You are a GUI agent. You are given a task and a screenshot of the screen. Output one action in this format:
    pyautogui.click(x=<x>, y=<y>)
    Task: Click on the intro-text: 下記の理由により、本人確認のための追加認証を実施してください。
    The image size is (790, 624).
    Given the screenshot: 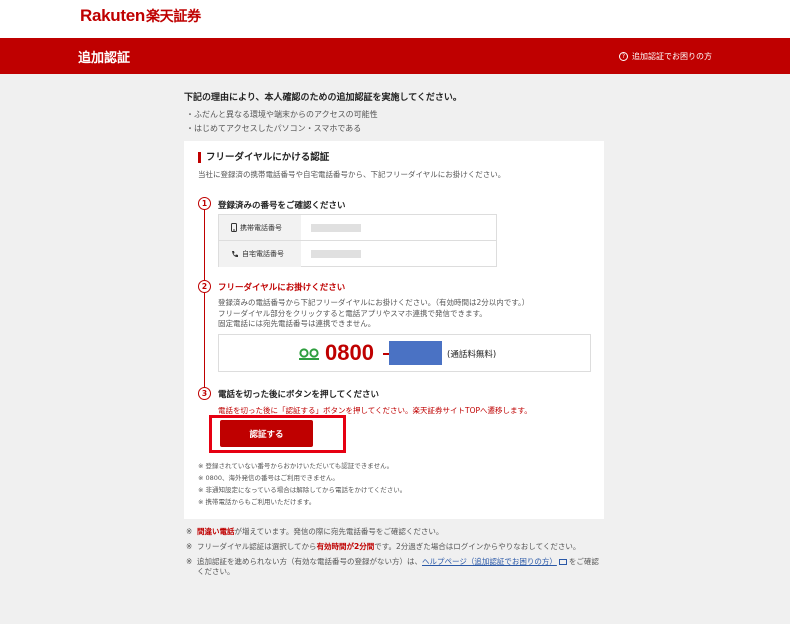 What is the action you would take?
    pyautogui.click(x=323, y=98)
    